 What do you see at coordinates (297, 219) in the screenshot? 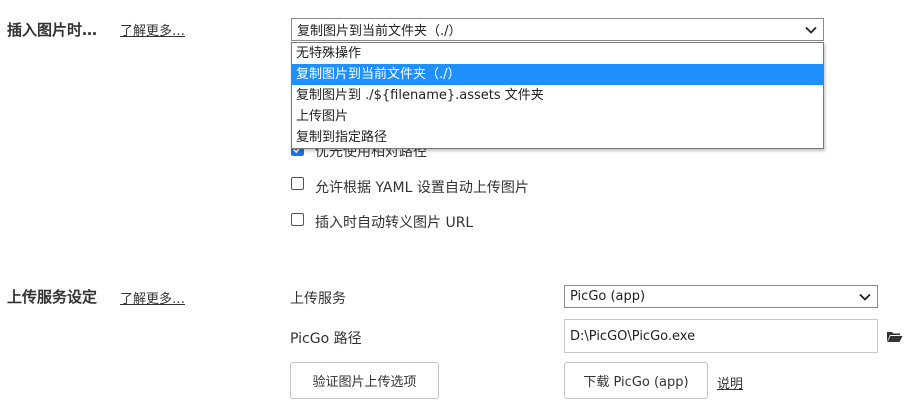
I see `escape-url-checkbox` at bounding box center [297, 219].